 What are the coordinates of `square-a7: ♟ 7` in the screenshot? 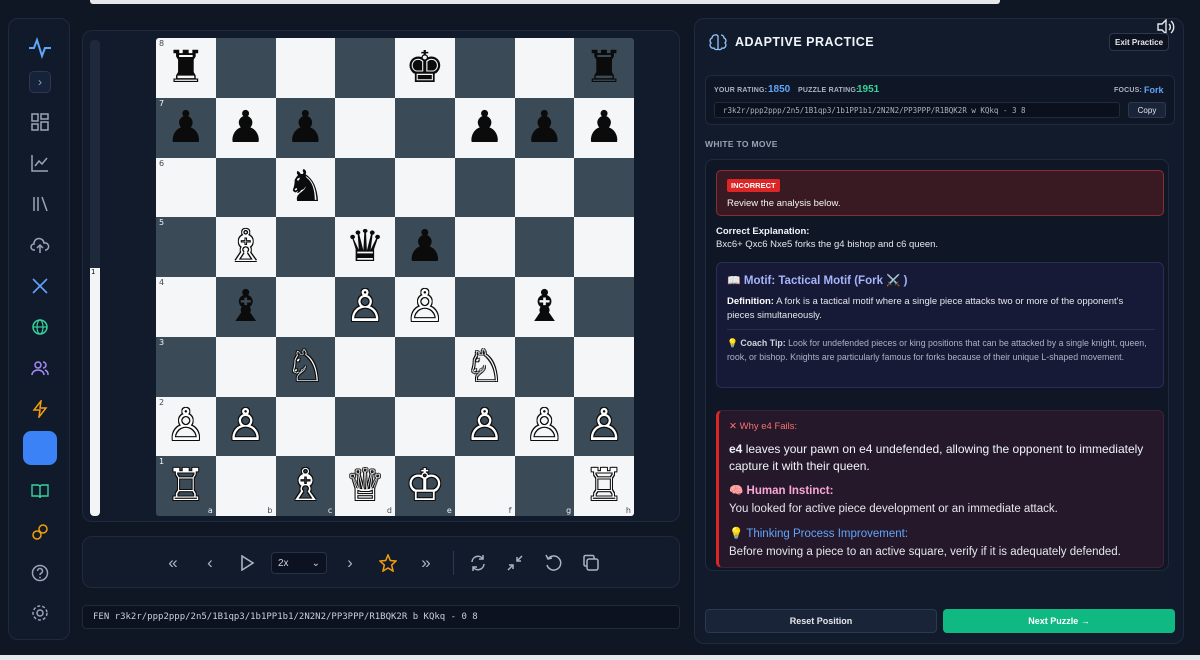 It's located at (186, 127).